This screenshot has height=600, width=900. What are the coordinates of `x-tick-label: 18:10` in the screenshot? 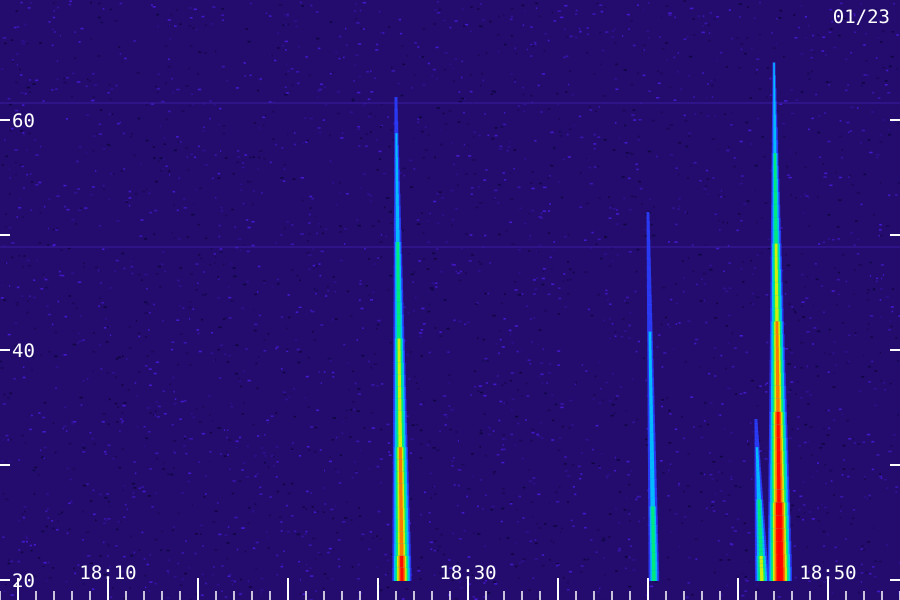 It's located at (107, 573).